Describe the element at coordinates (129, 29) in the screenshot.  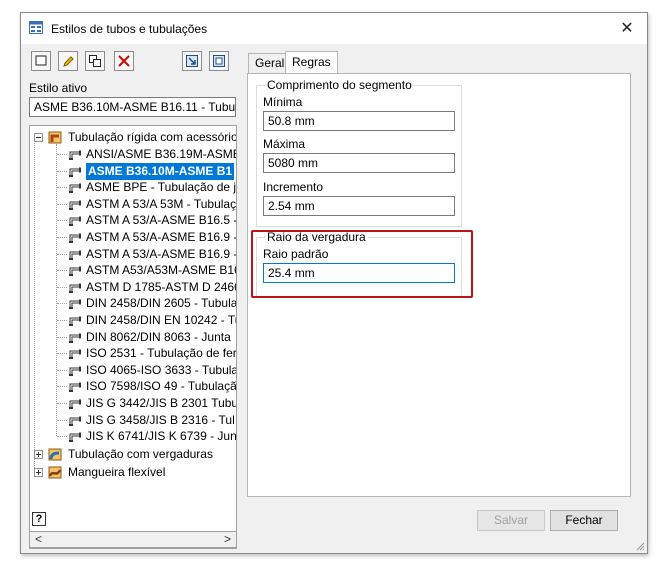
I see `window-title: Estilos de tubos e tubulações` at that location.